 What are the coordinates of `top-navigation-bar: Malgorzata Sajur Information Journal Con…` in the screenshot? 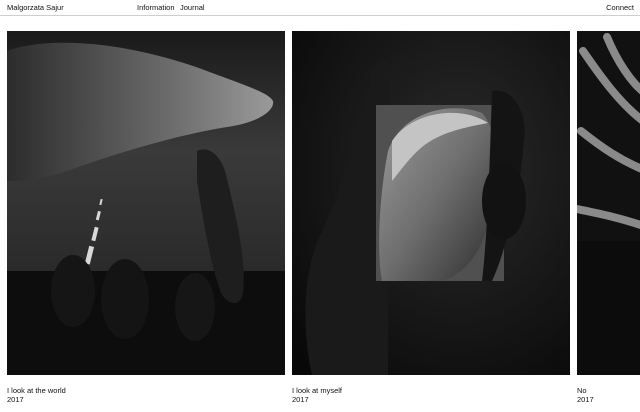 It's located at (320, 8).